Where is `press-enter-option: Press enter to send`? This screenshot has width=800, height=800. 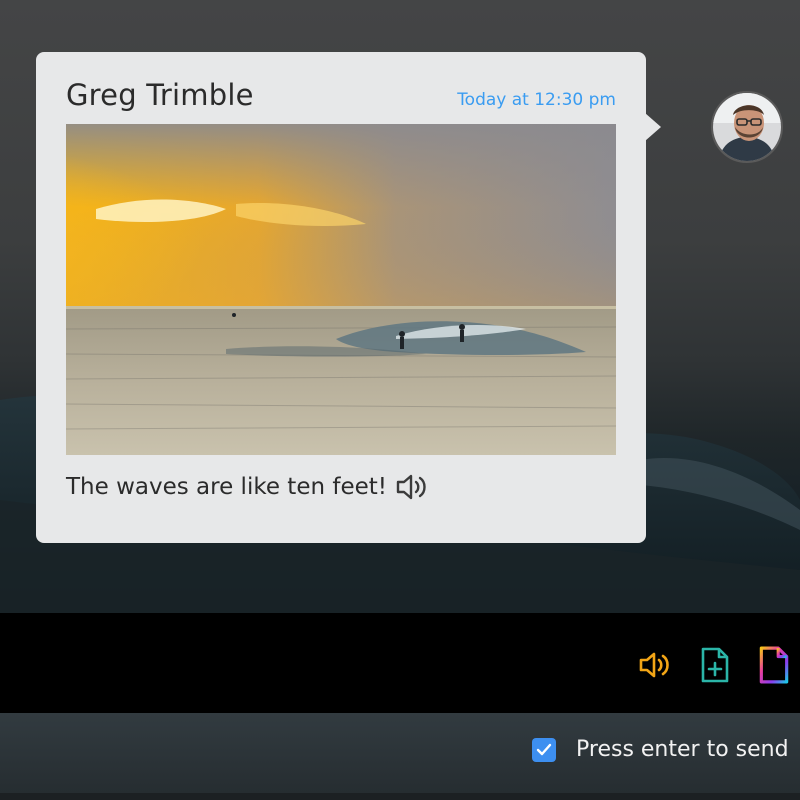 press-enter-option: Press enter to send is located at coordinates (660, 749).